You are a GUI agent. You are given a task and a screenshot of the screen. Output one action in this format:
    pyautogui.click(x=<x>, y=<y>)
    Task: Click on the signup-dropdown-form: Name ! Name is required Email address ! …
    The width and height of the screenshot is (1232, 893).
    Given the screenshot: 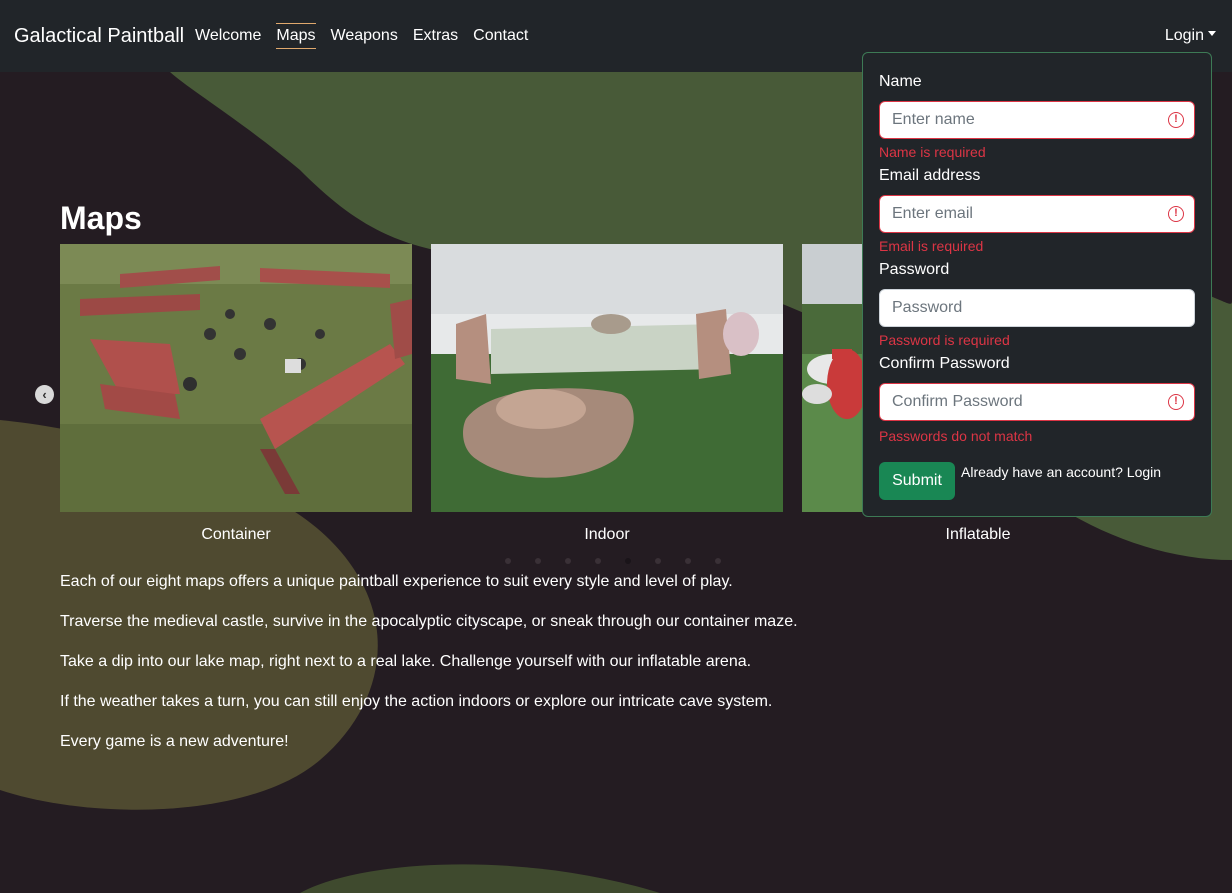 What is the action you would take?
    pyautogui.click(x=1037, y=284)
    